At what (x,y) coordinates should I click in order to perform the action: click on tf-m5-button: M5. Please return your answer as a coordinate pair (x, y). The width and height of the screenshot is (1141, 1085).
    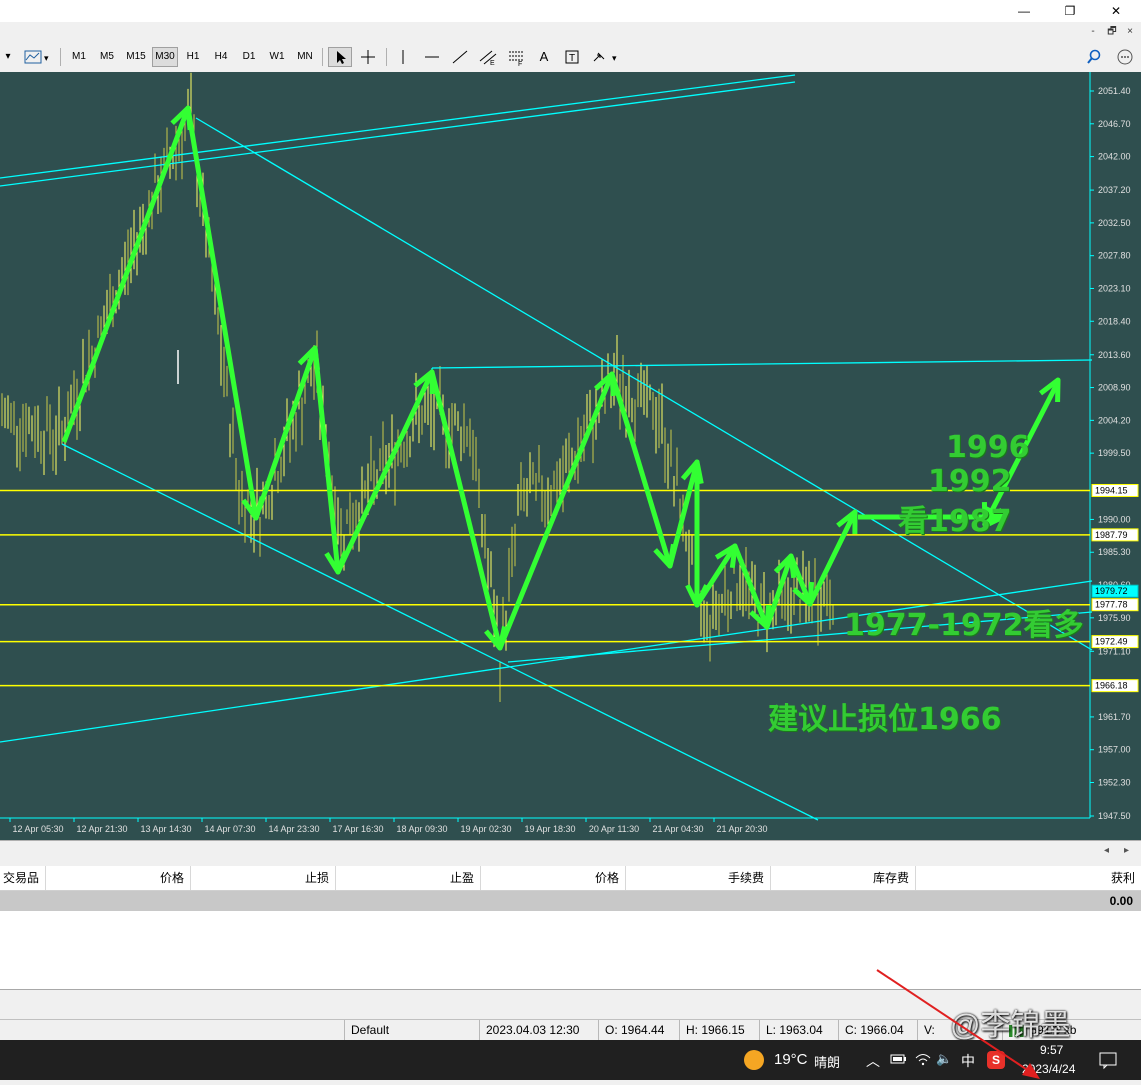
    Looking at the image, I should click on (107, 57).